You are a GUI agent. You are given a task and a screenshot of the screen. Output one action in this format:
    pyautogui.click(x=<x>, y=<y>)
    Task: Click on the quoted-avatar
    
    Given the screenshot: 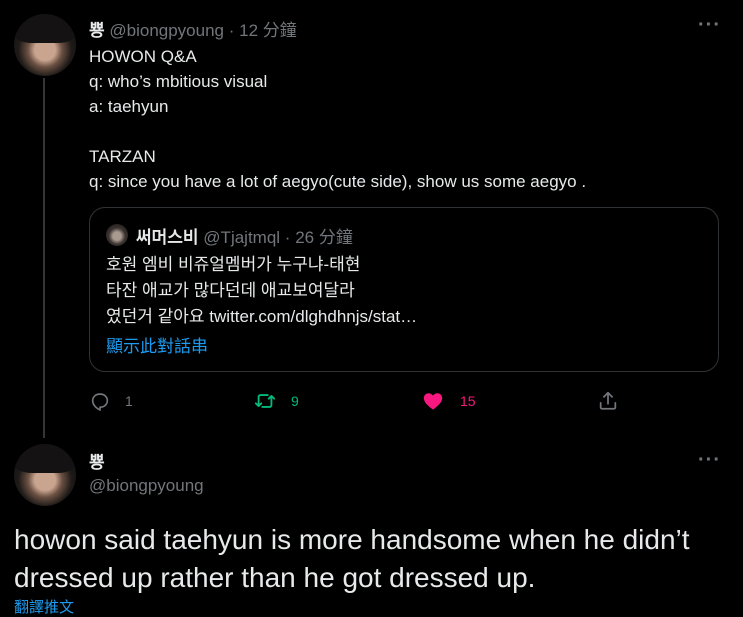 What is the action you would take?
    pyautogui.click(x=117, y=235)
    